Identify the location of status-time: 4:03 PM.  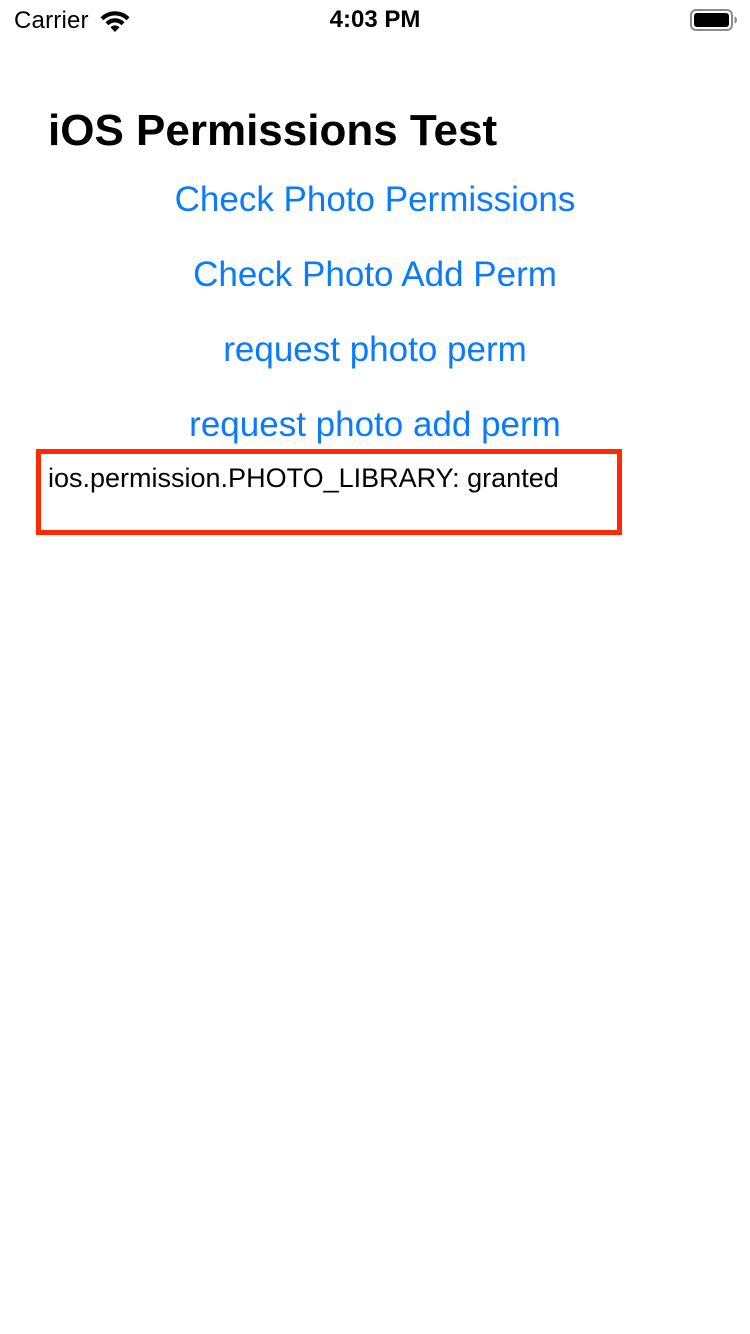
(375, 19).